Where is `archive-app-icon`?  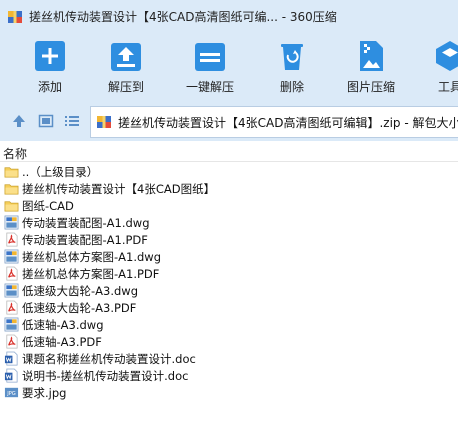 archive-app-icon is located at coordinates (15, 16).